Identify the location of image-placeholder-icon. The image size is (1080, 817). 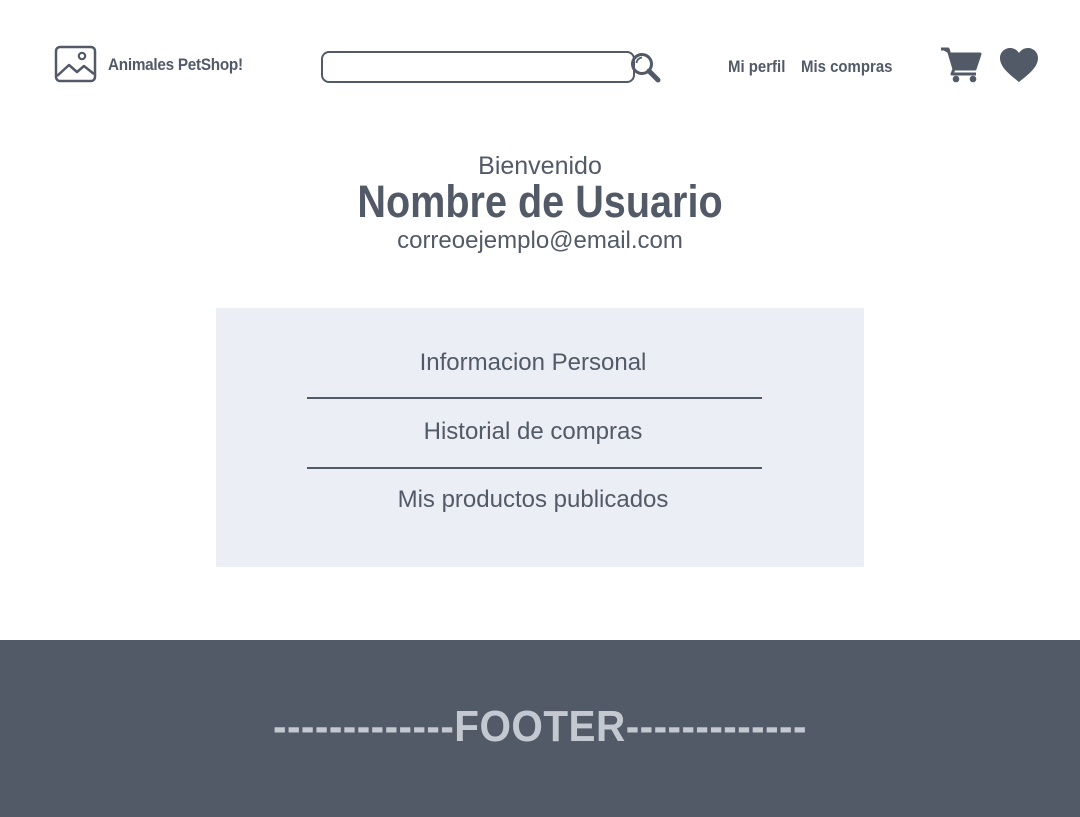
(76, 65).